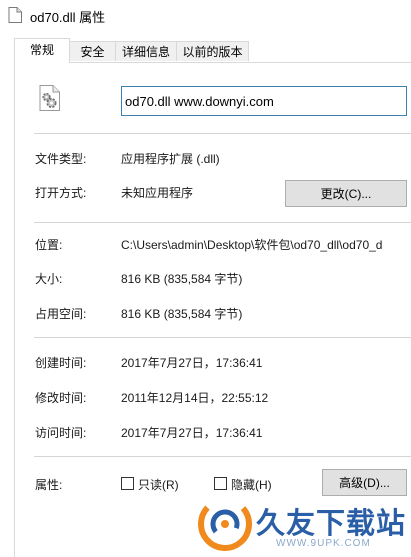  I want to click on window-title: od70.dll 属性, so click(68, 17).